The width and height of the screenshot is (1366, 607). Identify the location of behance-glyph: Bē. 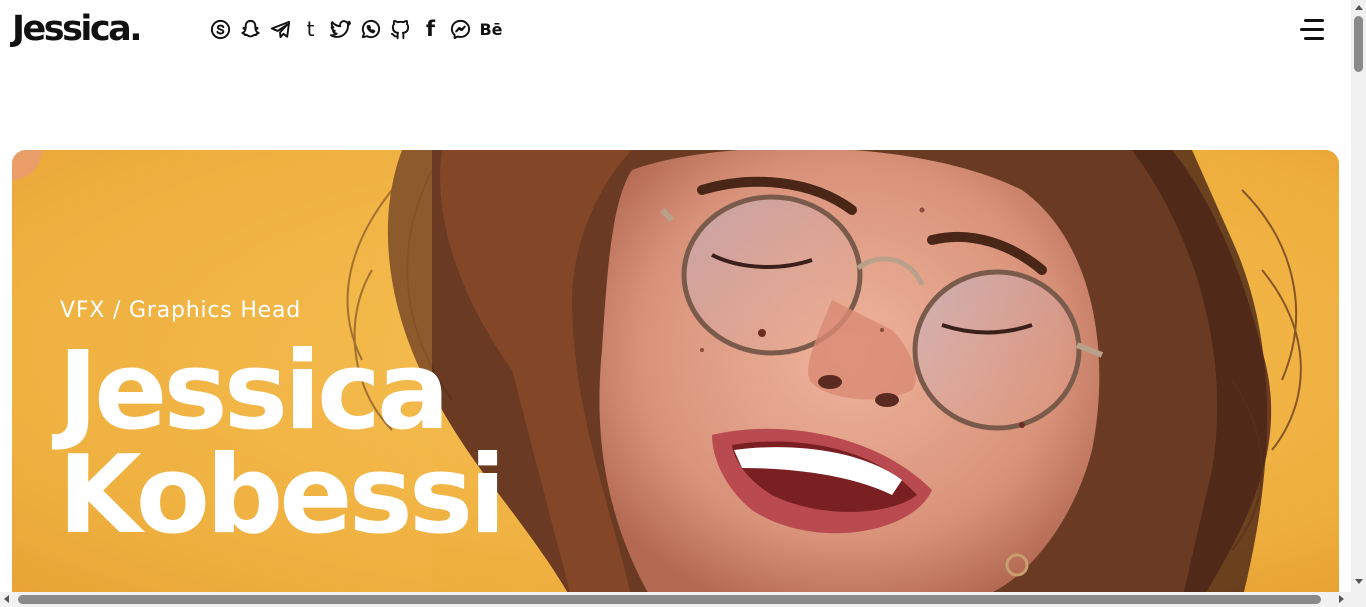
(491, 29).